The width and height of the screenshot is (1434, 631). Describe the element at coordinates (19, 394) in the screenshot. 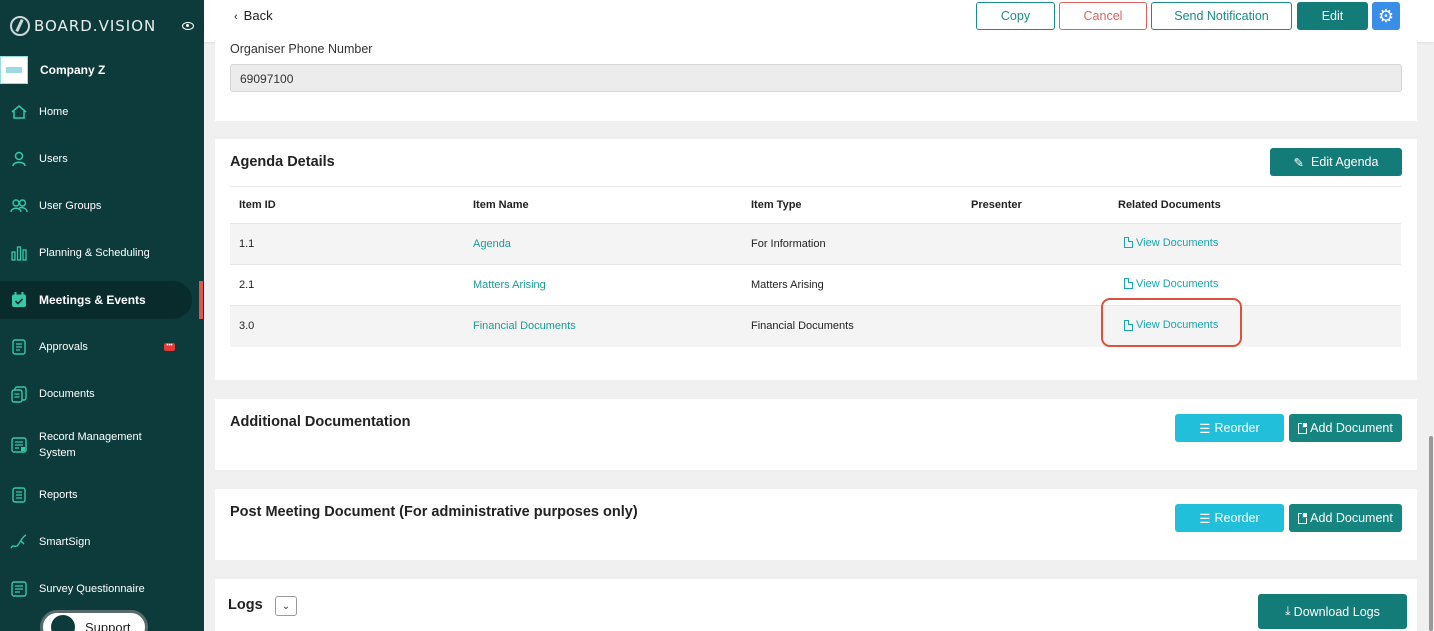

I see `documents-icon` at that location.